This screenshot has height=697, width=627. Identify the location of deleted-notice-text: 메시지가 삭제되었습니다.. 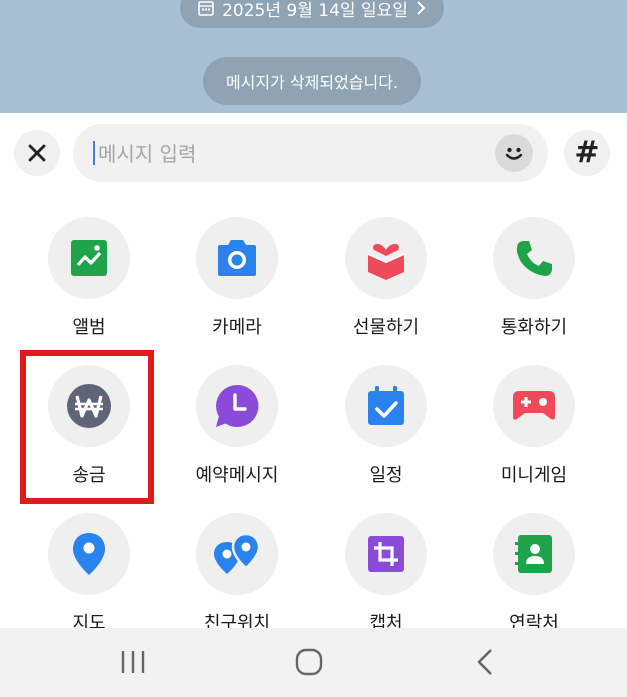
(312, 82).